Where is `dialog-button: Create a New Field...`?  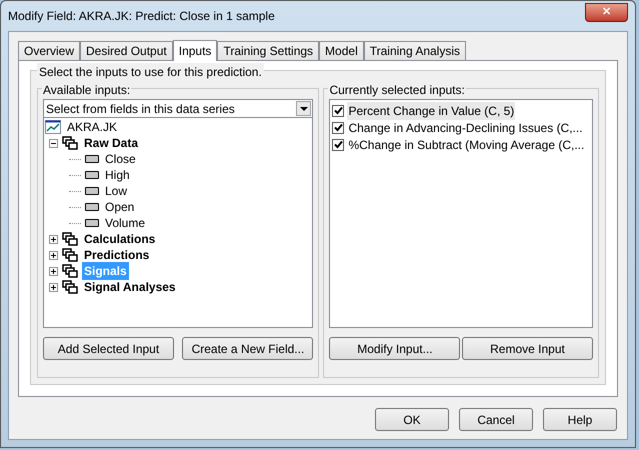
dialog-button: Create a New Field... is located at coordinates (248, 348).